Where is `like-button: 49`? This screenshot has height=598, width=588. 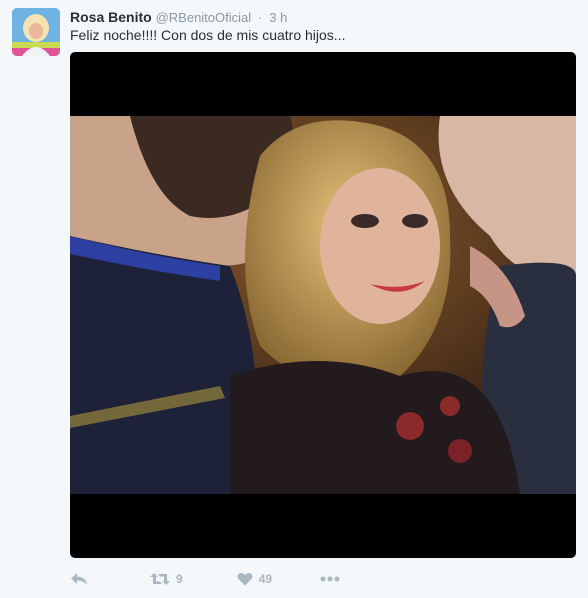
like-button: 49 is located at coordinates (254, 579).